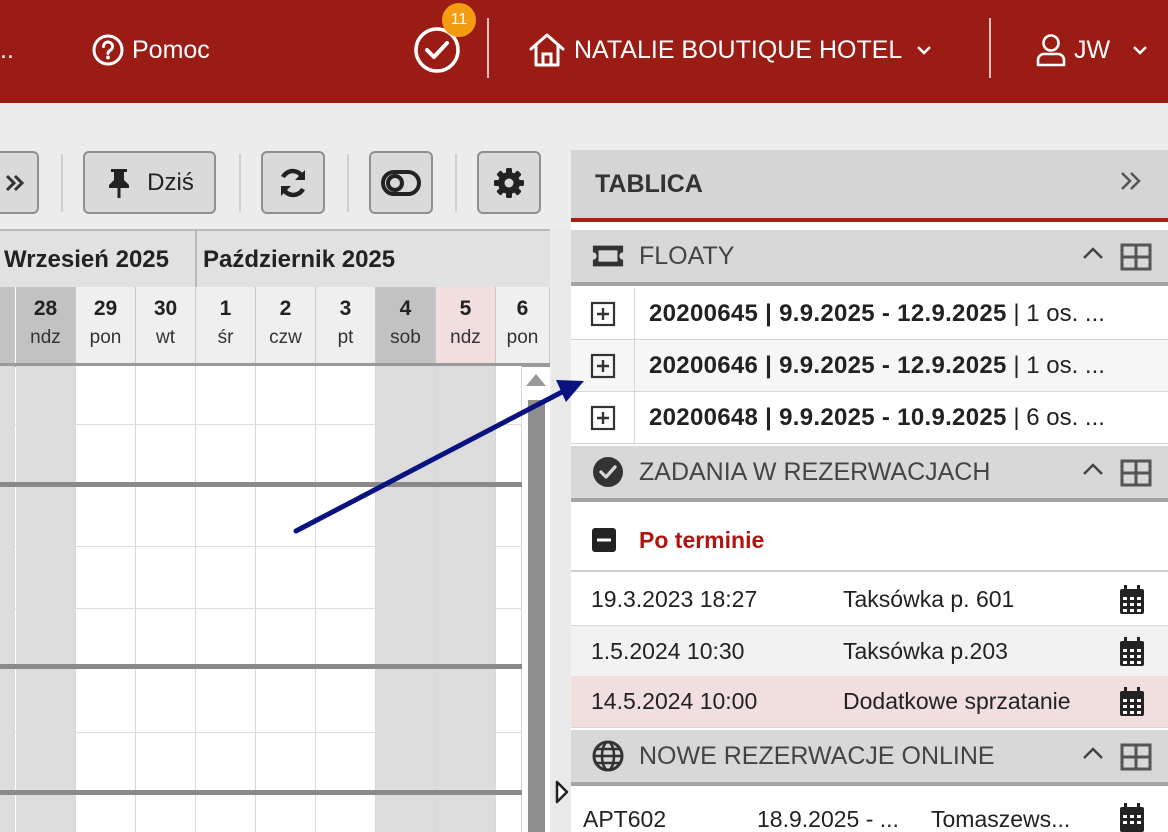 The image size is (1168, 832). Describe the element at coordinates (957, 701) in the screenshot. I see `task-name: Dodatkowe sprzatanie` at that location.